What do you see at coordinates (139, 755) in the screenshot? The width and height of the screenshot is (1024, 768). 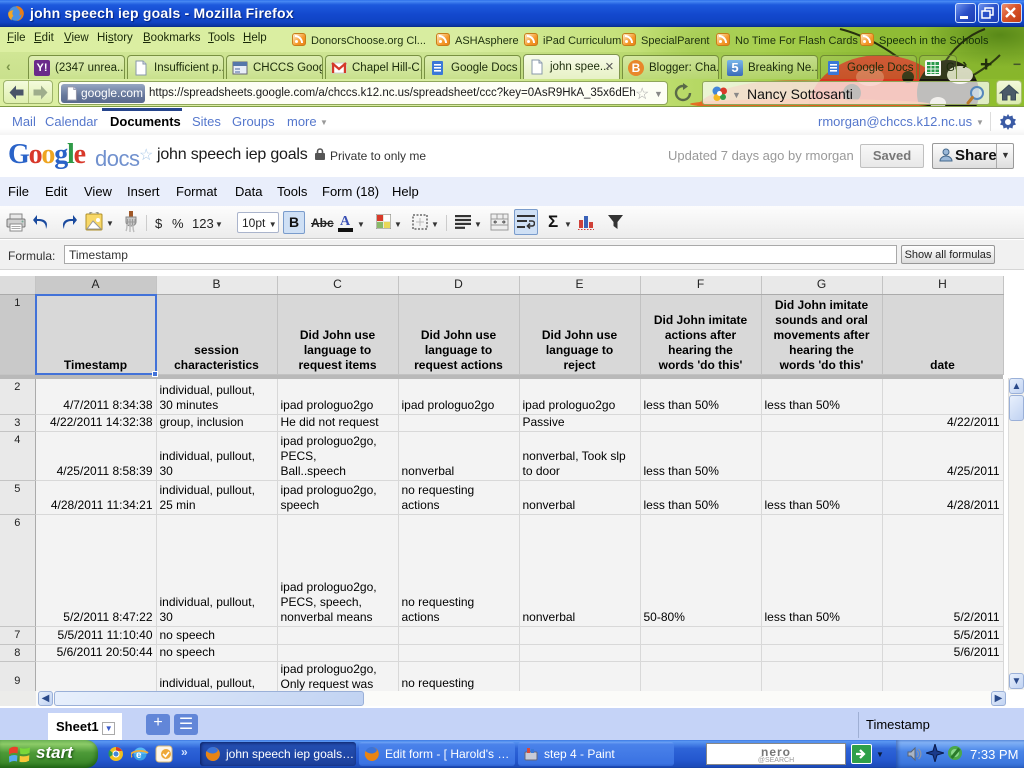 I see `svg-text: e` at bounding box center [139, 755].